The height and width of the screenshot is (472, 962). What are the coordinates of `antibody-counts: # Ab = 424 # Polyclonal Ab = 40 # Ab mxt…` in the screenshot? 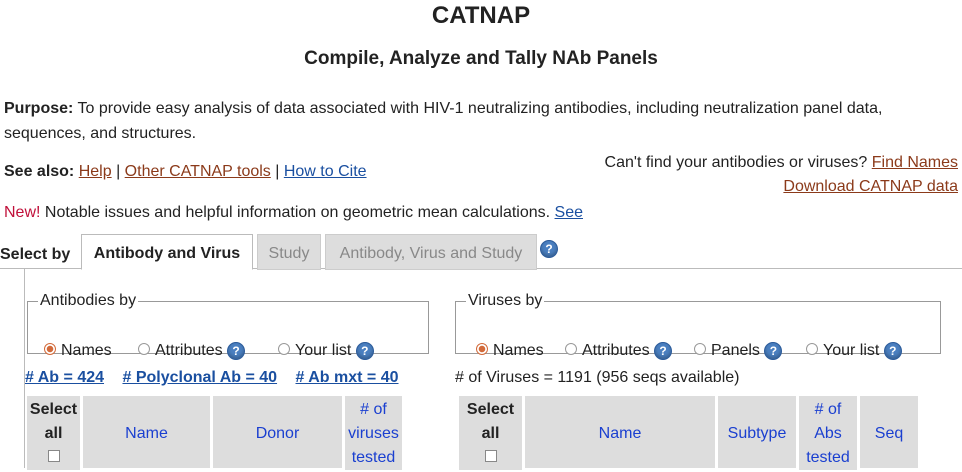 It's located at (219, 378).